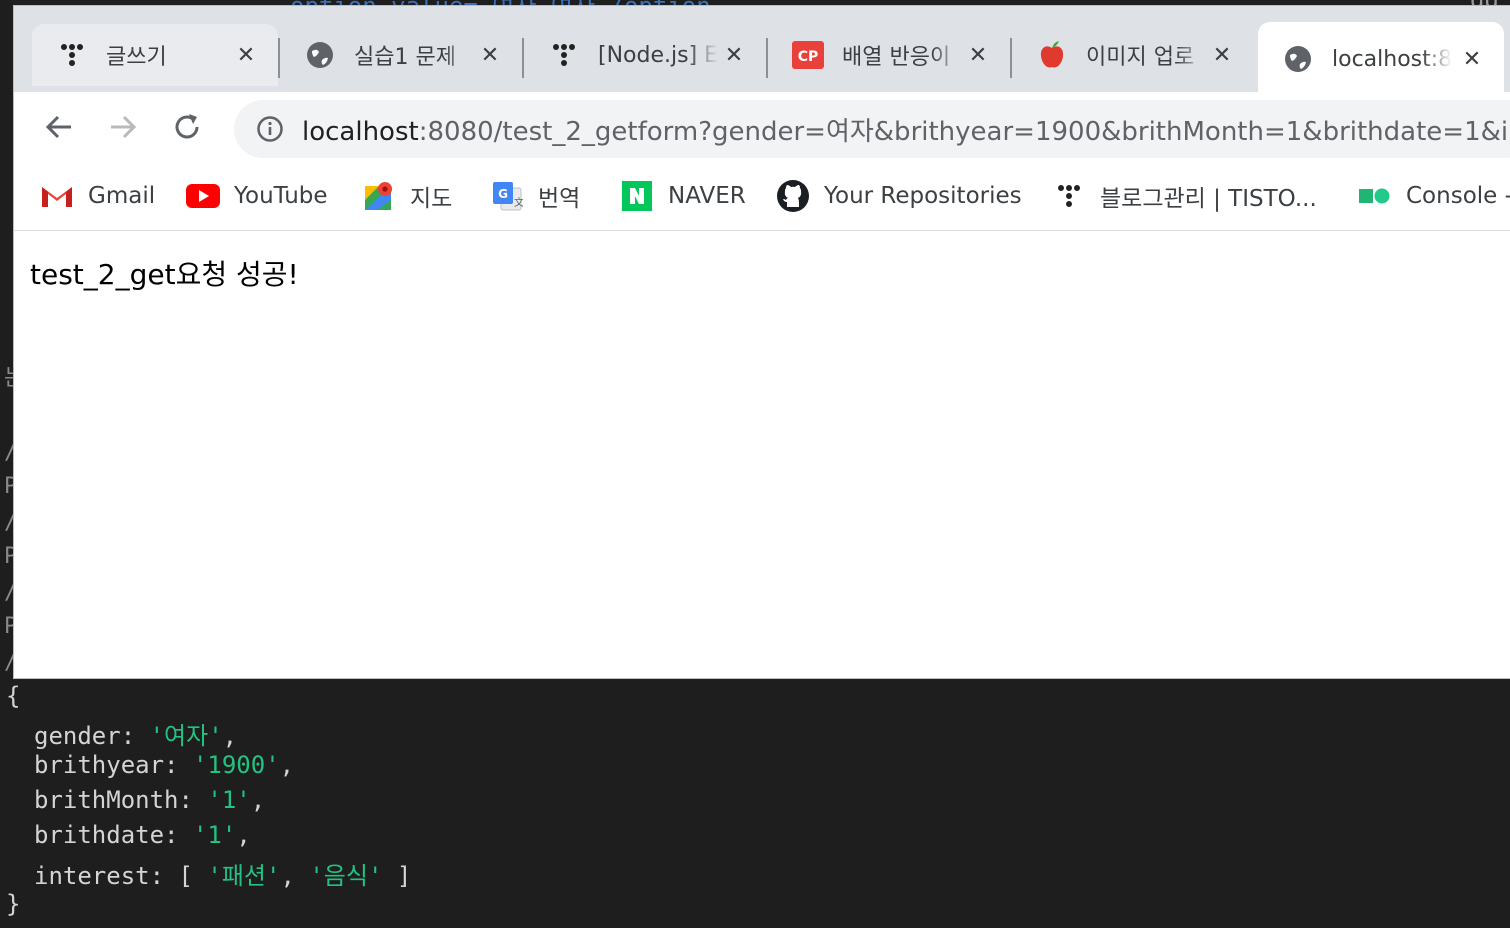  I want to click on translate-icon: G文, so click(507, 196).